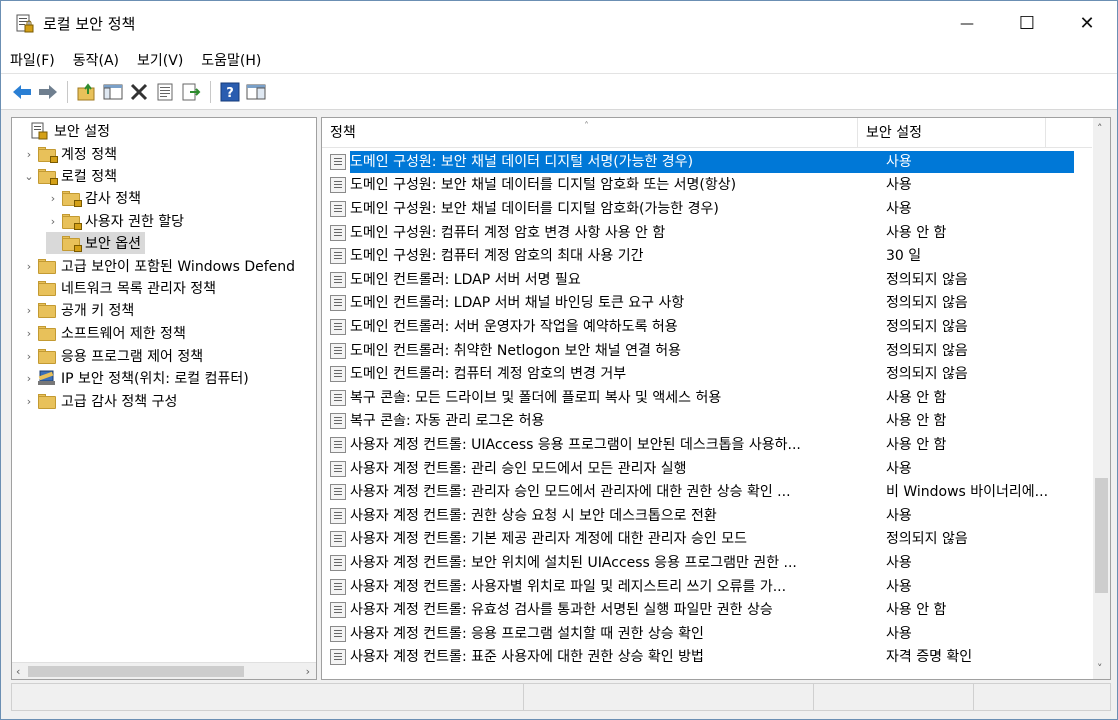 The image size is (1118, 720). What do you see at coordinates (119, 288) in the screenshot?
I see `tree-item-network-list-manager: 네트워크 목록 관리자 정책` at bounding box center [119, 288].